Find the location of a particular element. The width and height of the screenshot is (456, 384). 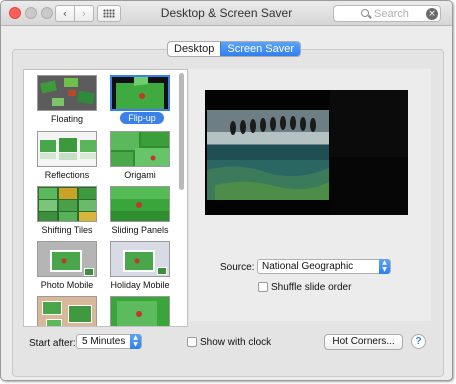

shuffle-checkbox is located at coordinates (263, 287).